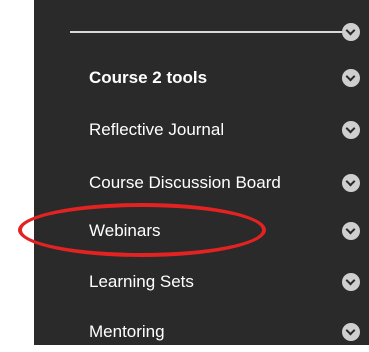 The height and width of the screenshot is (352, 369). What do you see at coordinates (125, 230) in the screenshot?
I see `menu-item-label: Webinars` at bounding box center [125, 230].